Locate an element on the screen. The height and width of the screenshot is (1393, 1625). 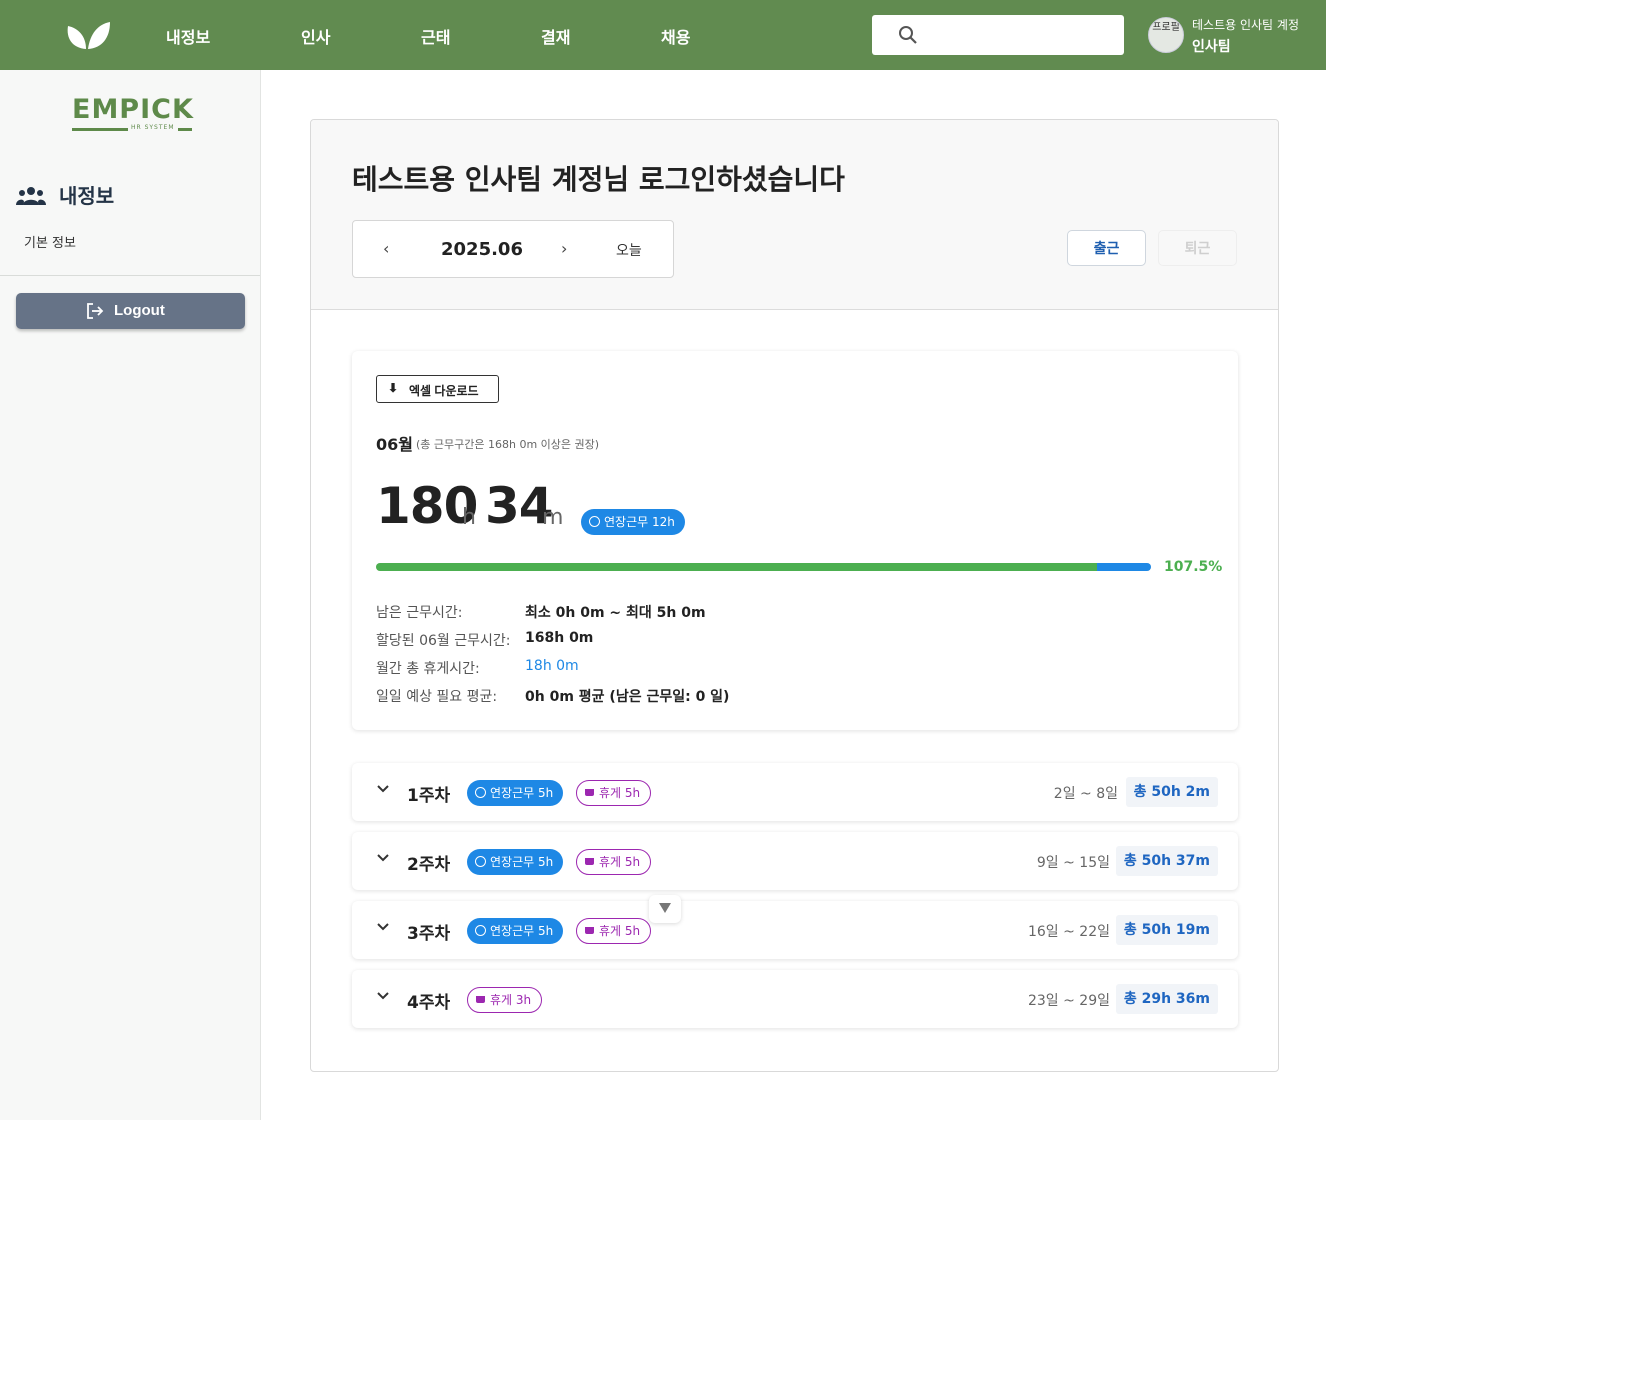
hours-unit: h is located at coordinates (469, 517).